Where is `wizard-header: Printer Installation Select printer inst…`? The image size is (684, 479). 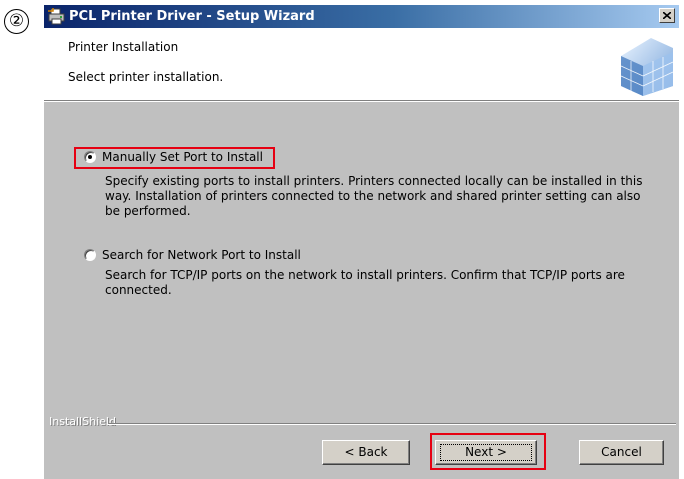 wizard-header: Printer Installation Select printer inst… is located at coordinates (361, 64).